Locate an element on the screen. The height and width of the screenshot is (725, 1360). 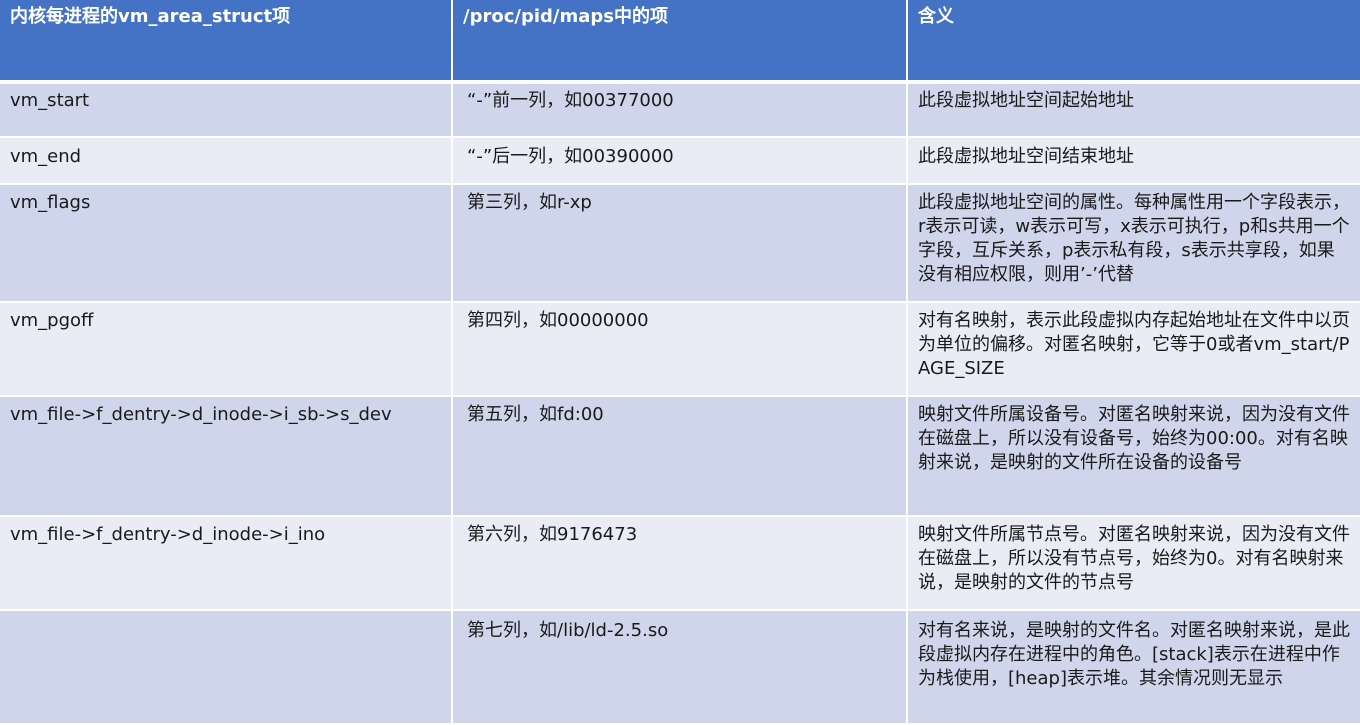
cell-maps-item: “-”后一列，如00390000 is located at coordinates (680, 161).